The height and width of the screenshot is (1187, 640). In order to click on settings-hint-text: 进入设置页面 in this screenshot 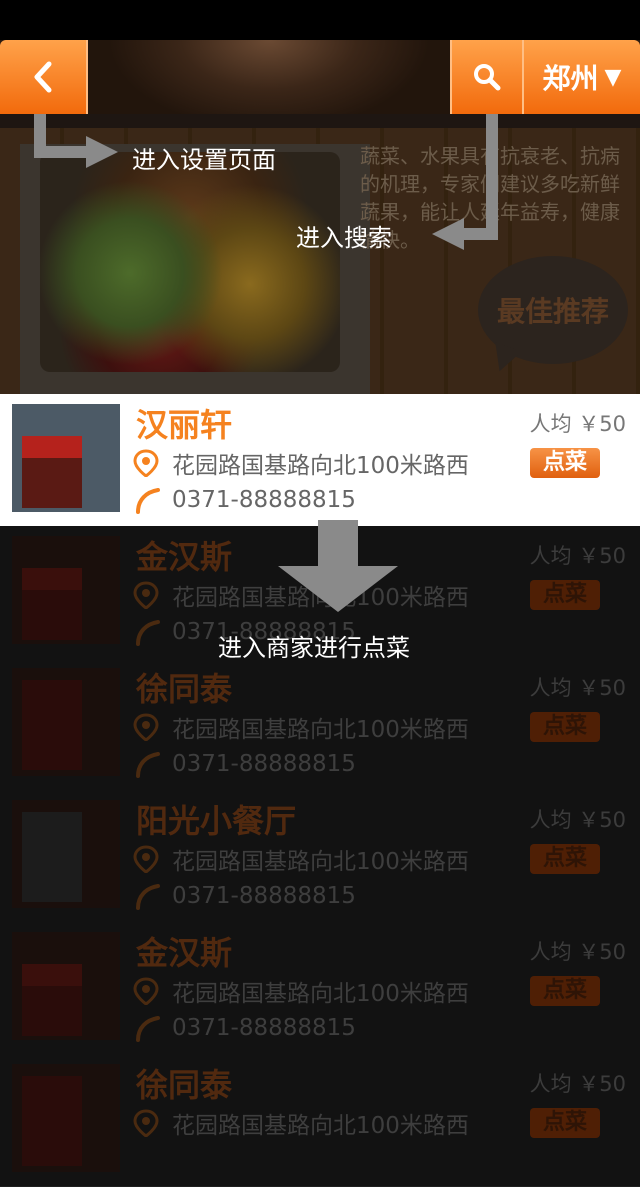, I will do `click(204, 160)`.